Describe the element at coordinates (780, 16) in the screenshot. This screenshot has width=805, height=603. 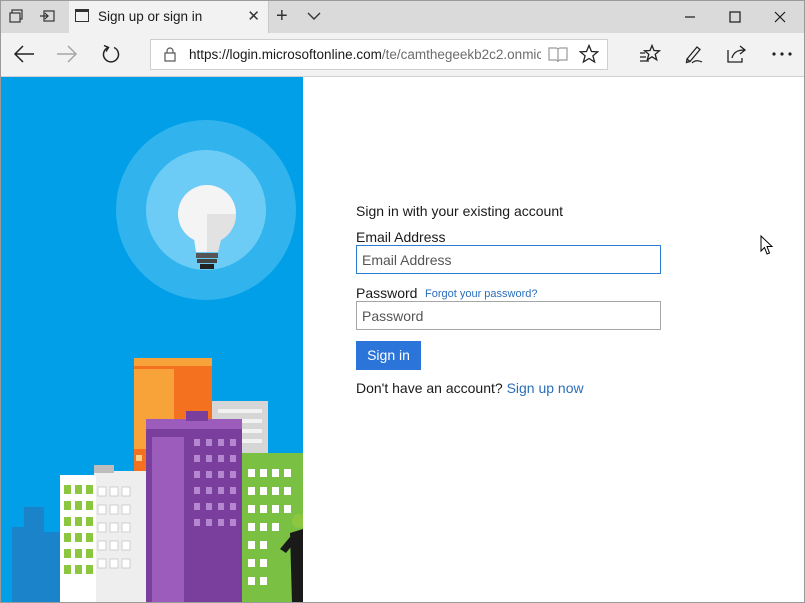
I see `close-window-icon` at that location.